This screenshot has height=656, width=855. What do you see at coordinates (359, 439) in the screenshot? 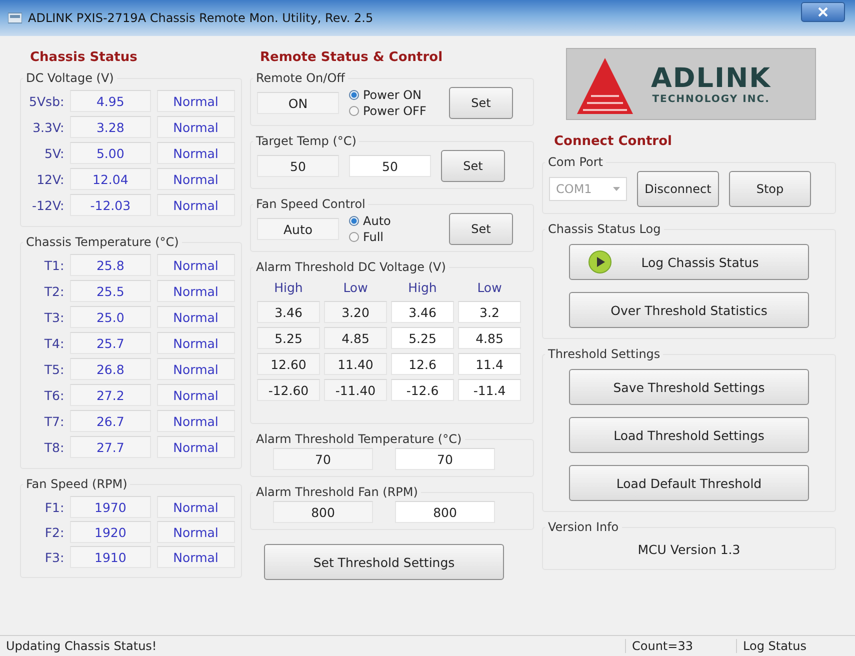
I see `group-title: Alarm Threshold Temperature (°C)` at bounding box center [359, 439].